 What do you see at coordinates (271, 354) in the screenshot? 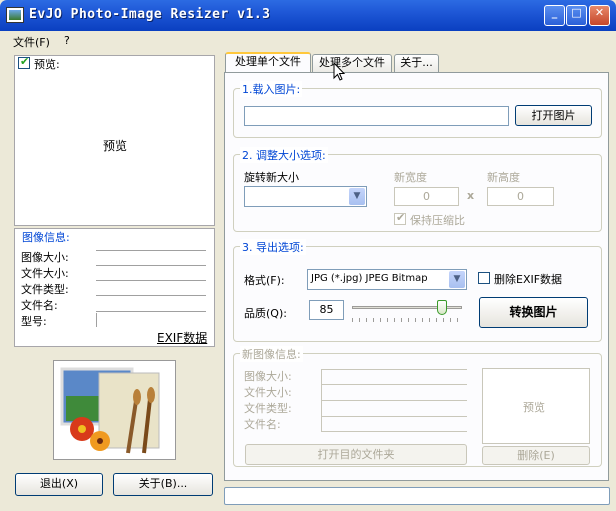
I see `new-info-title: 新图像信息:` at bounding box center [271, 354].